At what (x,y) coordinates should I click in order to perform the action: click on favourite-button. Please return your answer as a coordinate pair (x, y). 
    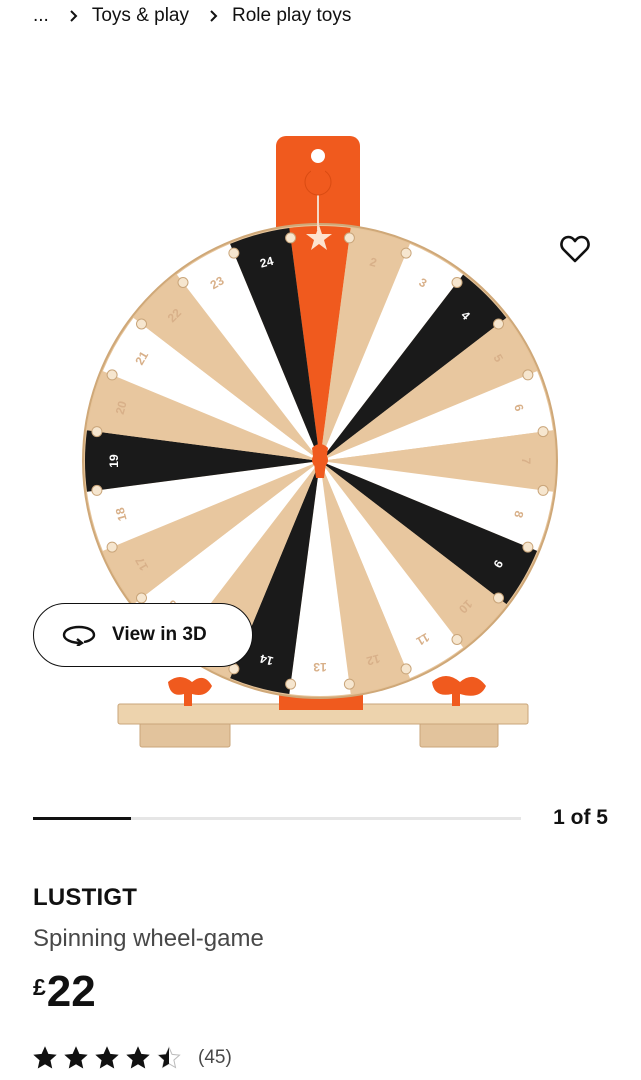
    Looking at the image, I should click on (575, 249).